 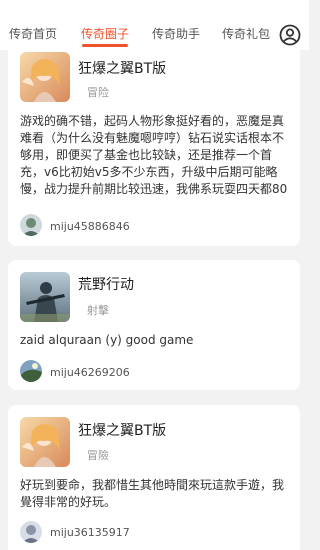 I want to click on tab-gifts: 传奇礼包, so click(x=246, y=34).